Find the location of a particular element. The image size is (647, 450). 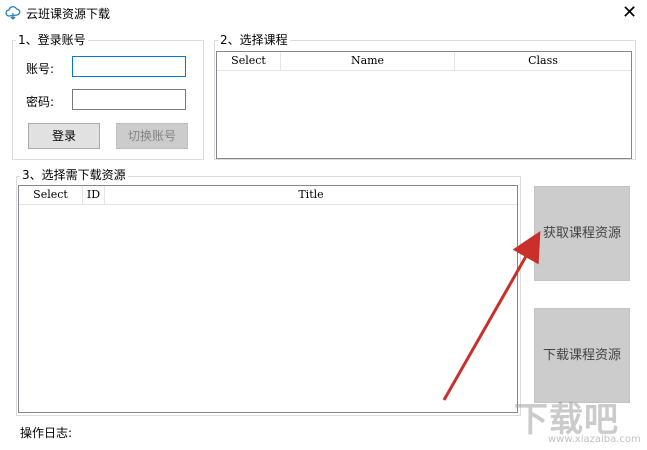

account-input is located at coordinates (129, 66).